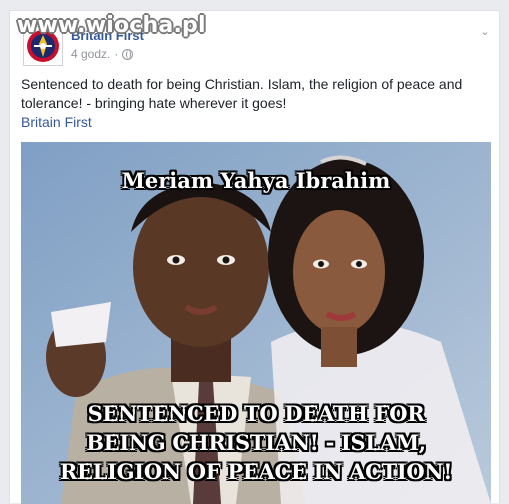 The image size is (509, 504). Describe the element at coordinates (256, 180) in the screenshot. I see `photo-caption-name: Meriam Yahya Ibrahim` at that location.